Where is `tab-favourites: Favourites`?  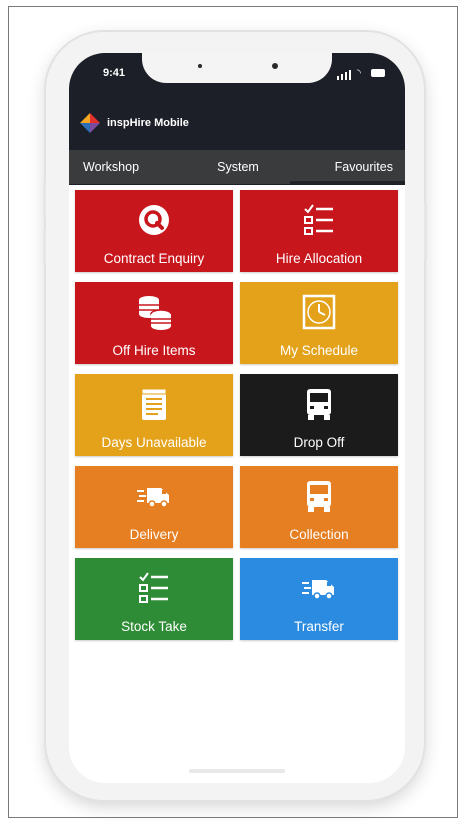
tab-favourites: Favourites is located at coordinates (347, 167).